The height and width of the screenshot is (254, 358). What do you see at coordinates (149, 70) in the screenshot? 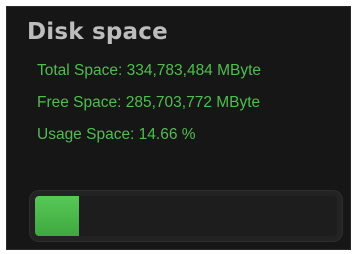
I see `total-space-text: Total Space: 334,783,484 MByte` at bounding box center [149, 70].